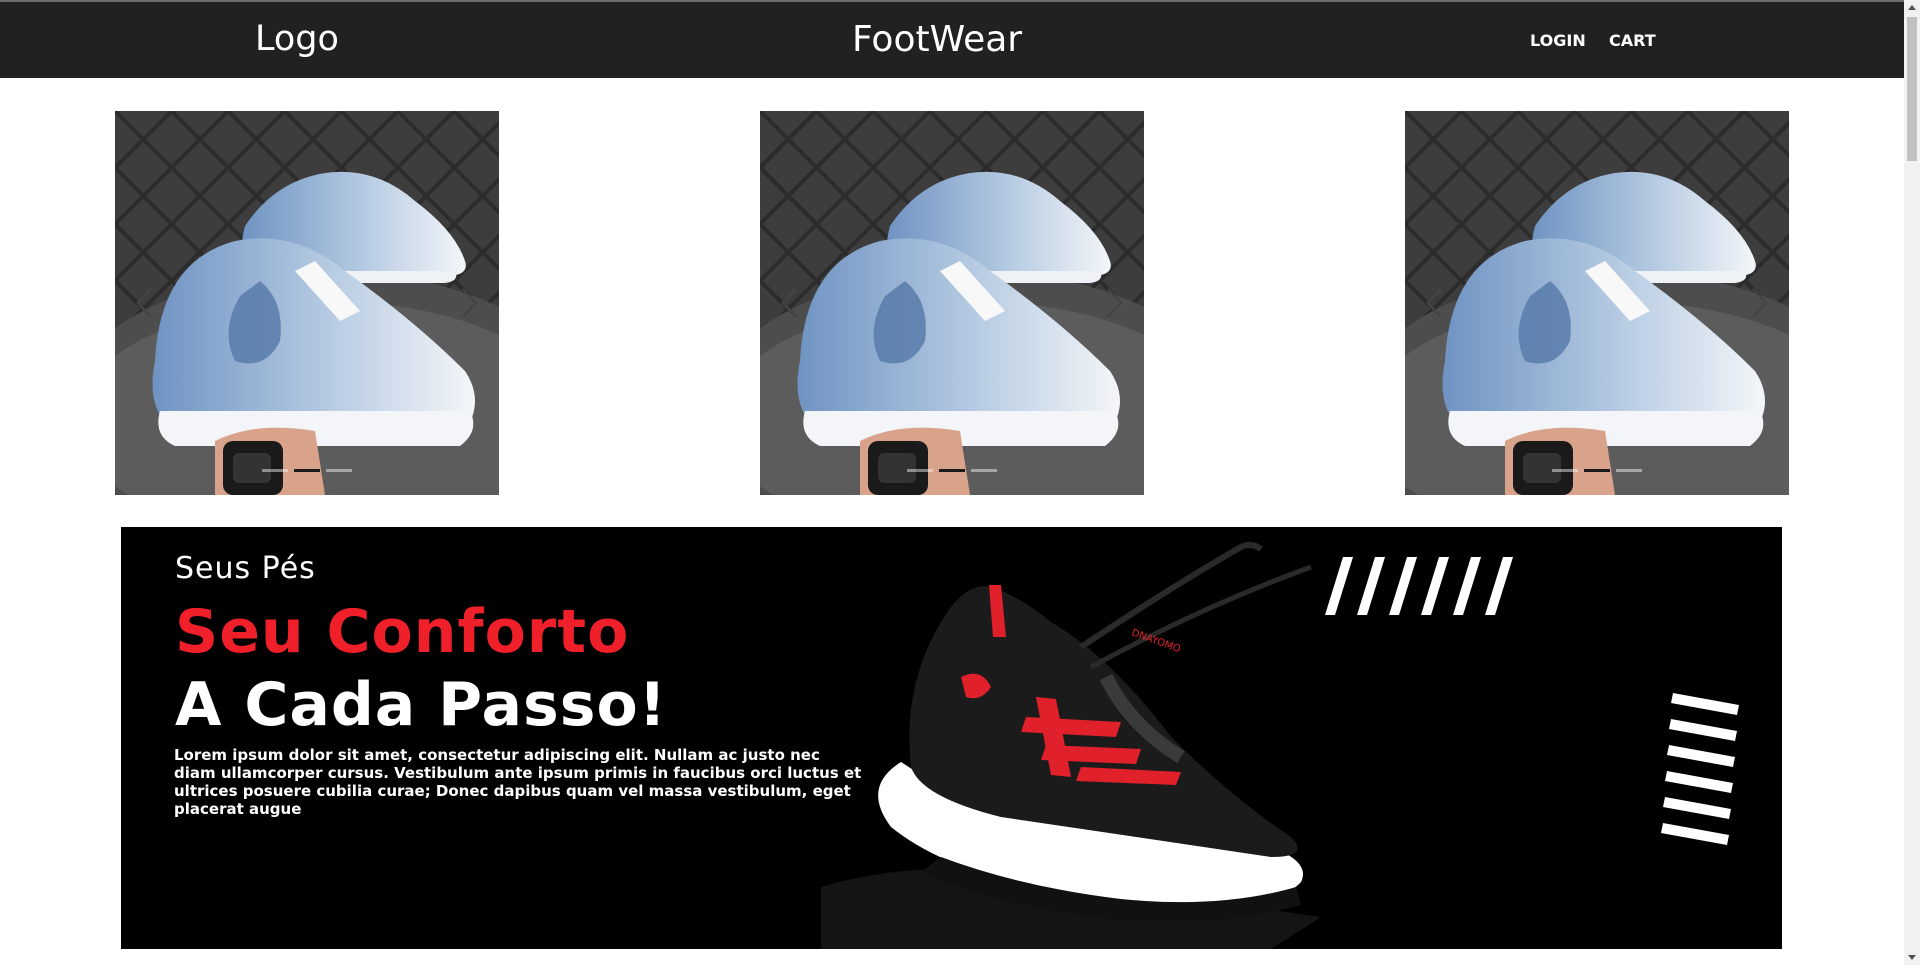 This screenshot has width=1920, height=969. What do you see at coordinates (937, 39) in the screenshot?
I see `brand-title: FootWear` at bounding box center [937, 39].